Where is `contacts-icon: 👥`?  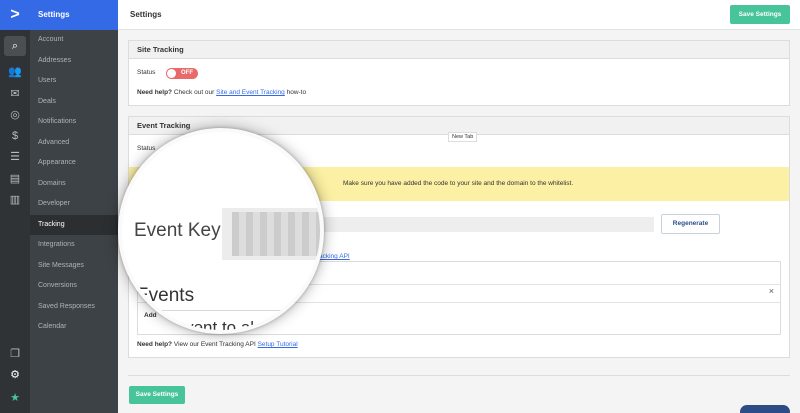 contacts-icon: 👥 is located at coordinates (15, 72).